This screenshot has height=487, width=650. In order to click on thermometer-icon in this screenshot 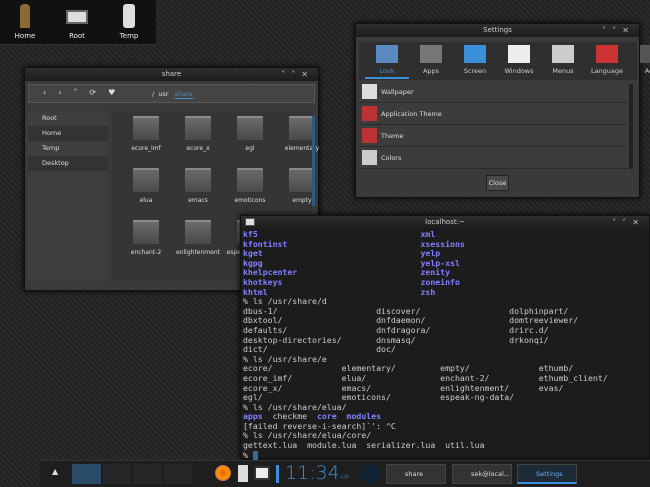, I will do `click(277, 474)`.